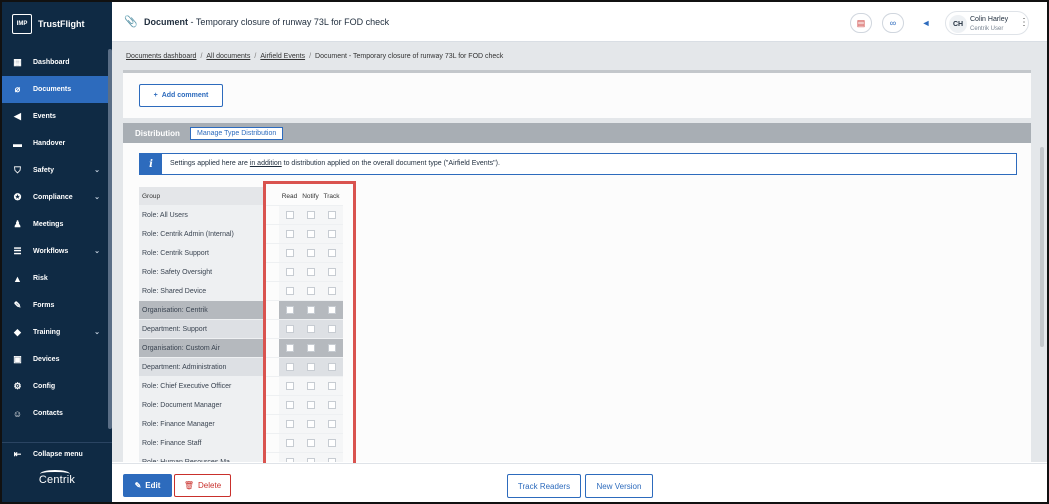 This screenshot has height=504, width=1049. I want to click on sidebar-item-forms: ✎ Forms, so click(57, 305).